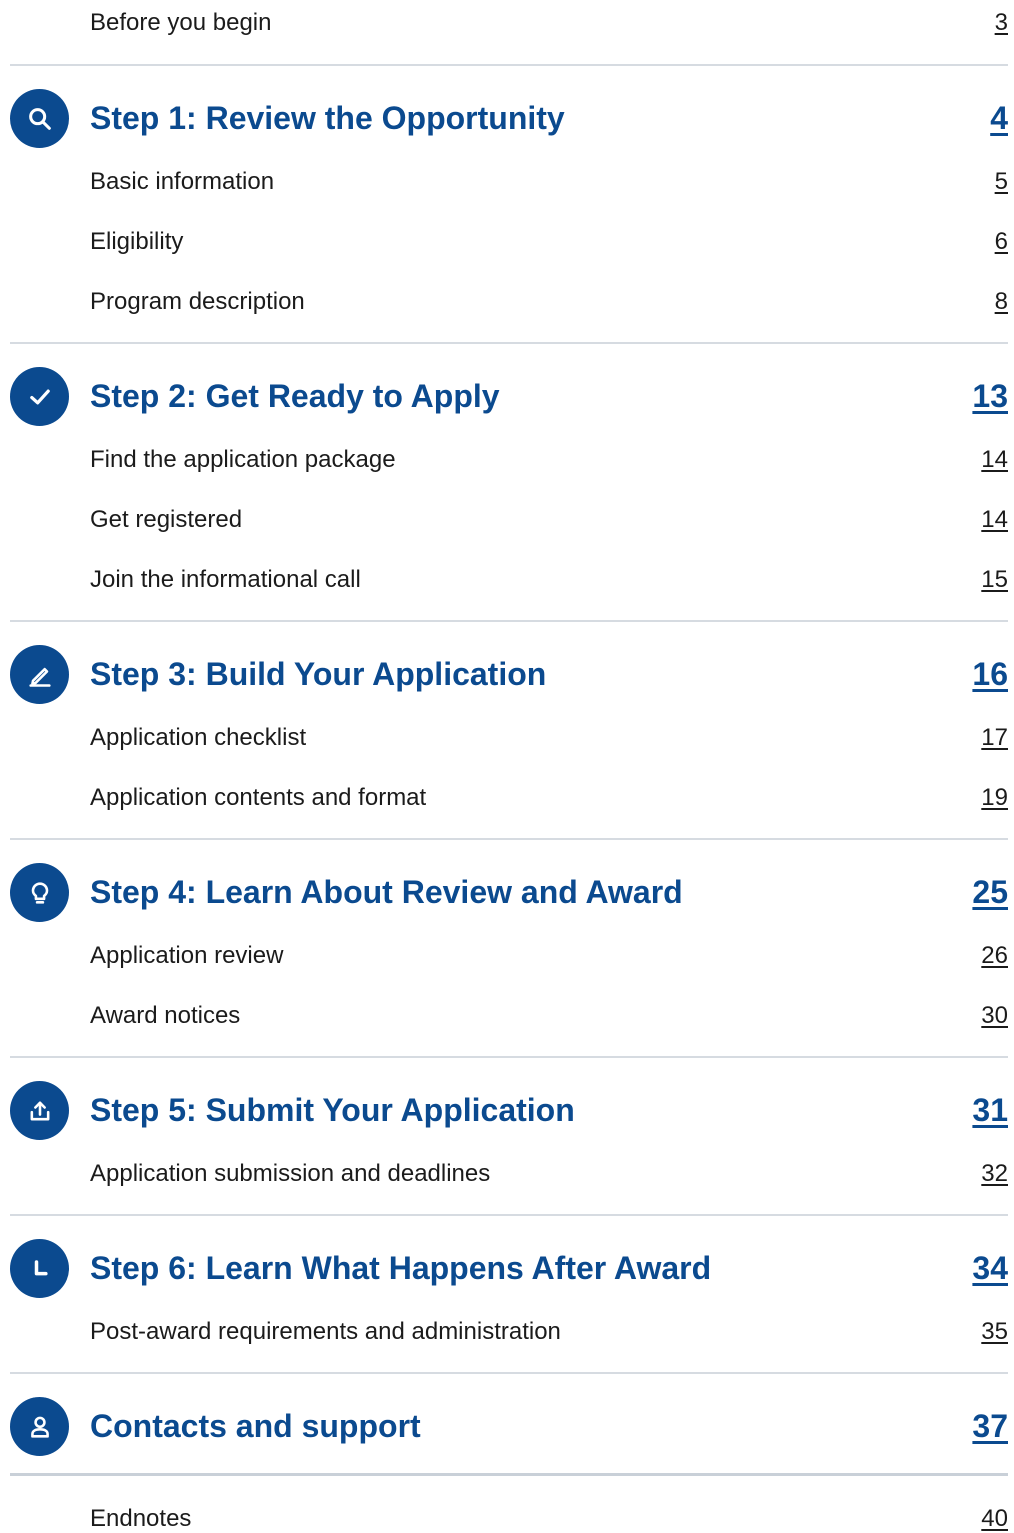  I want to click on toc-page-link: 17, so click(994, 738).